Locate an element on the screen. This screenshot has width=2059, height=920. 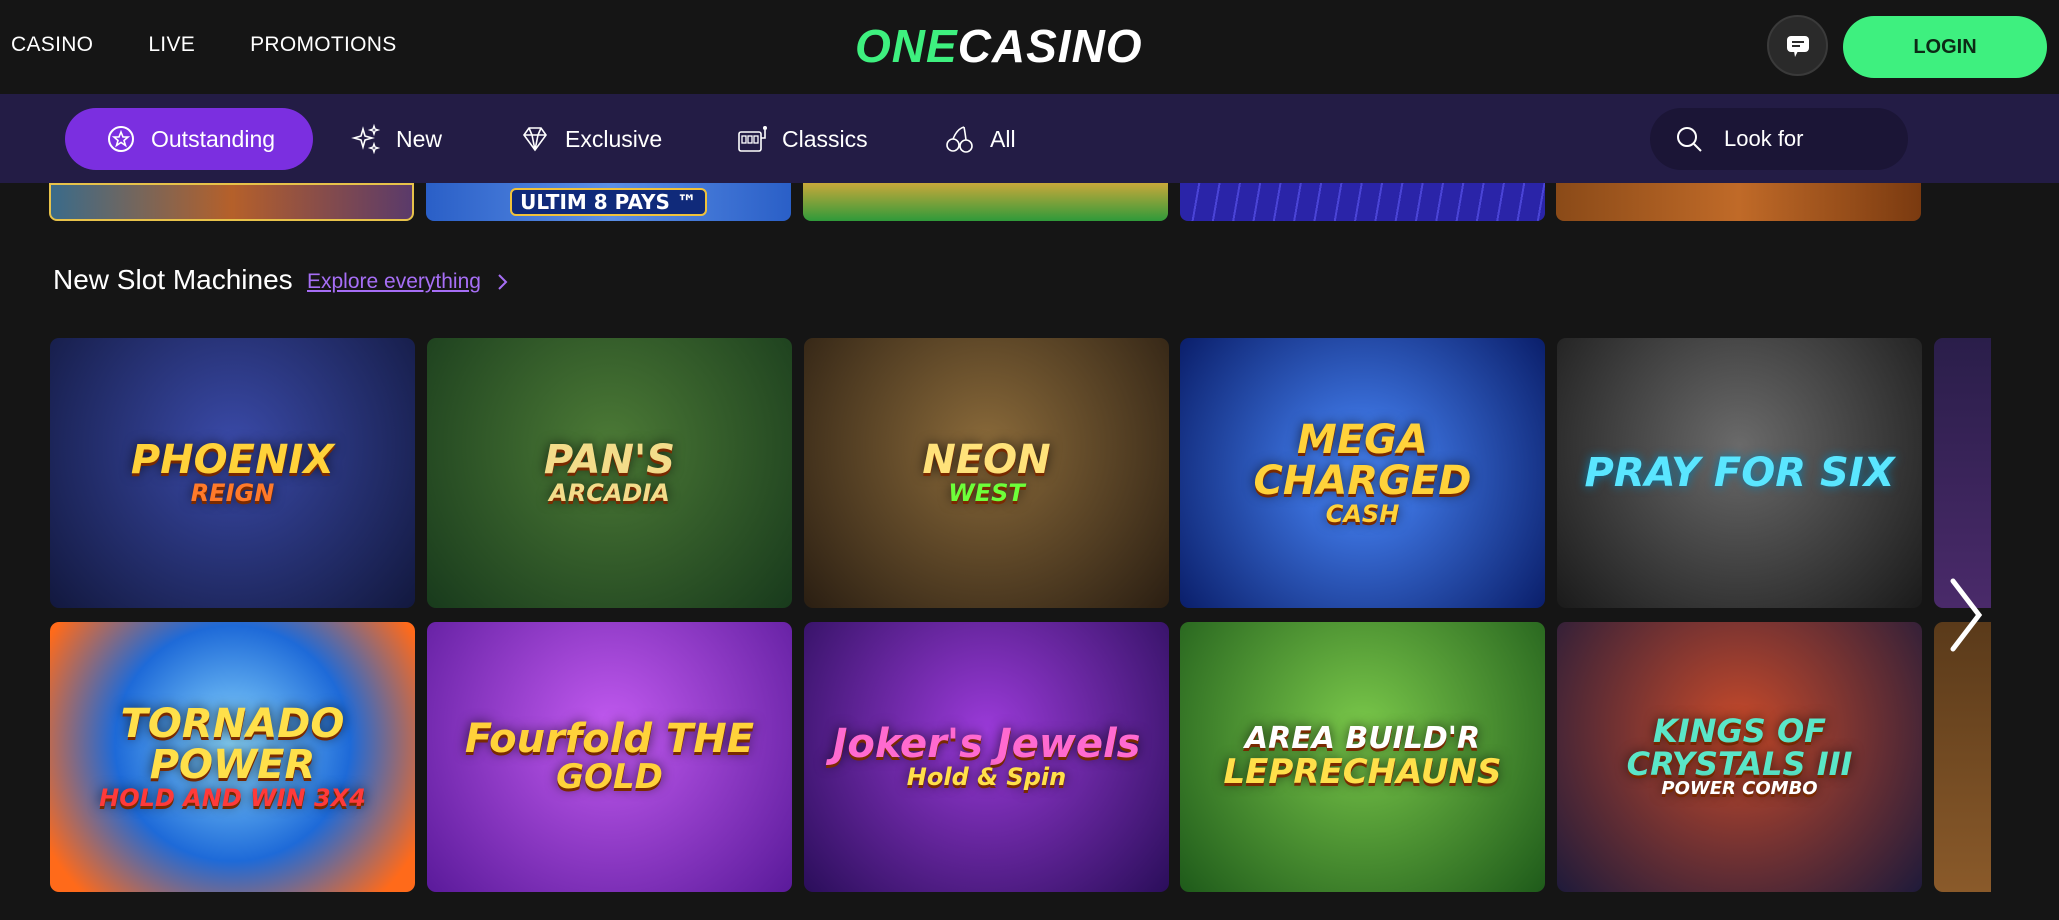
tab-outstanding: Outstanding is located at coordinates (189, 139).